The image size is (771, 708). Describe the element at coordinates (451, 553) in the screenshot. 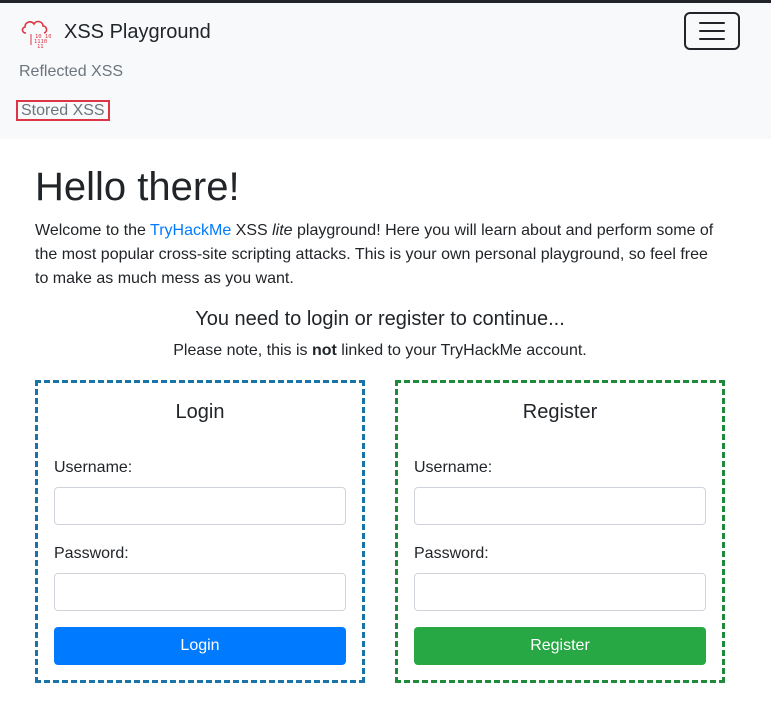

I see `register-password-label: Password:` at that location.